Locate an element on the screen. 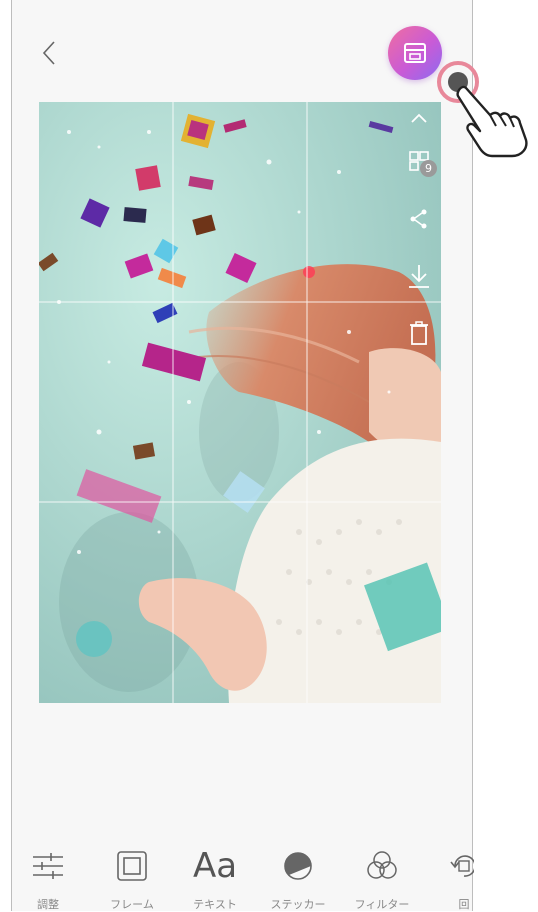 This screenshot has width=538, height=912. back-button is located at coordinates (51, 53).